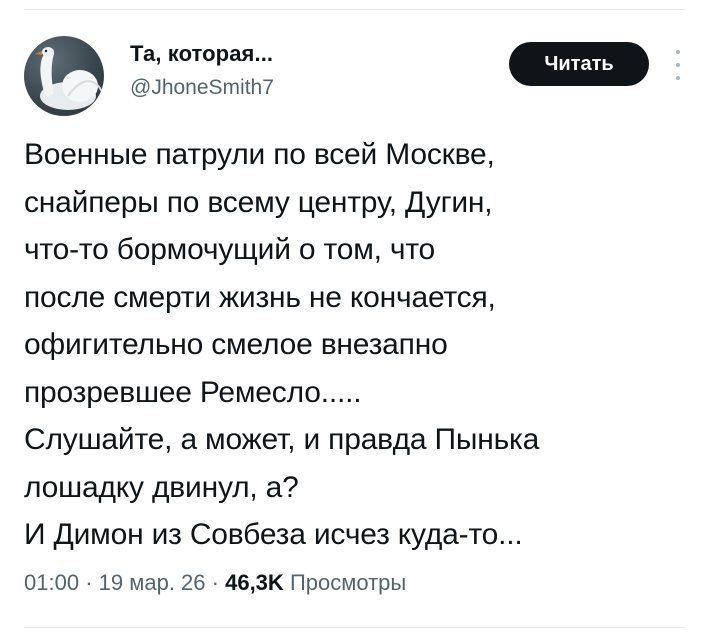 The image size is (709, 636). What do you see at coordinates (152, 582) in the screenshot?
I see `tweet-date: 19 мар. 26` at bounding box center [152, 582].